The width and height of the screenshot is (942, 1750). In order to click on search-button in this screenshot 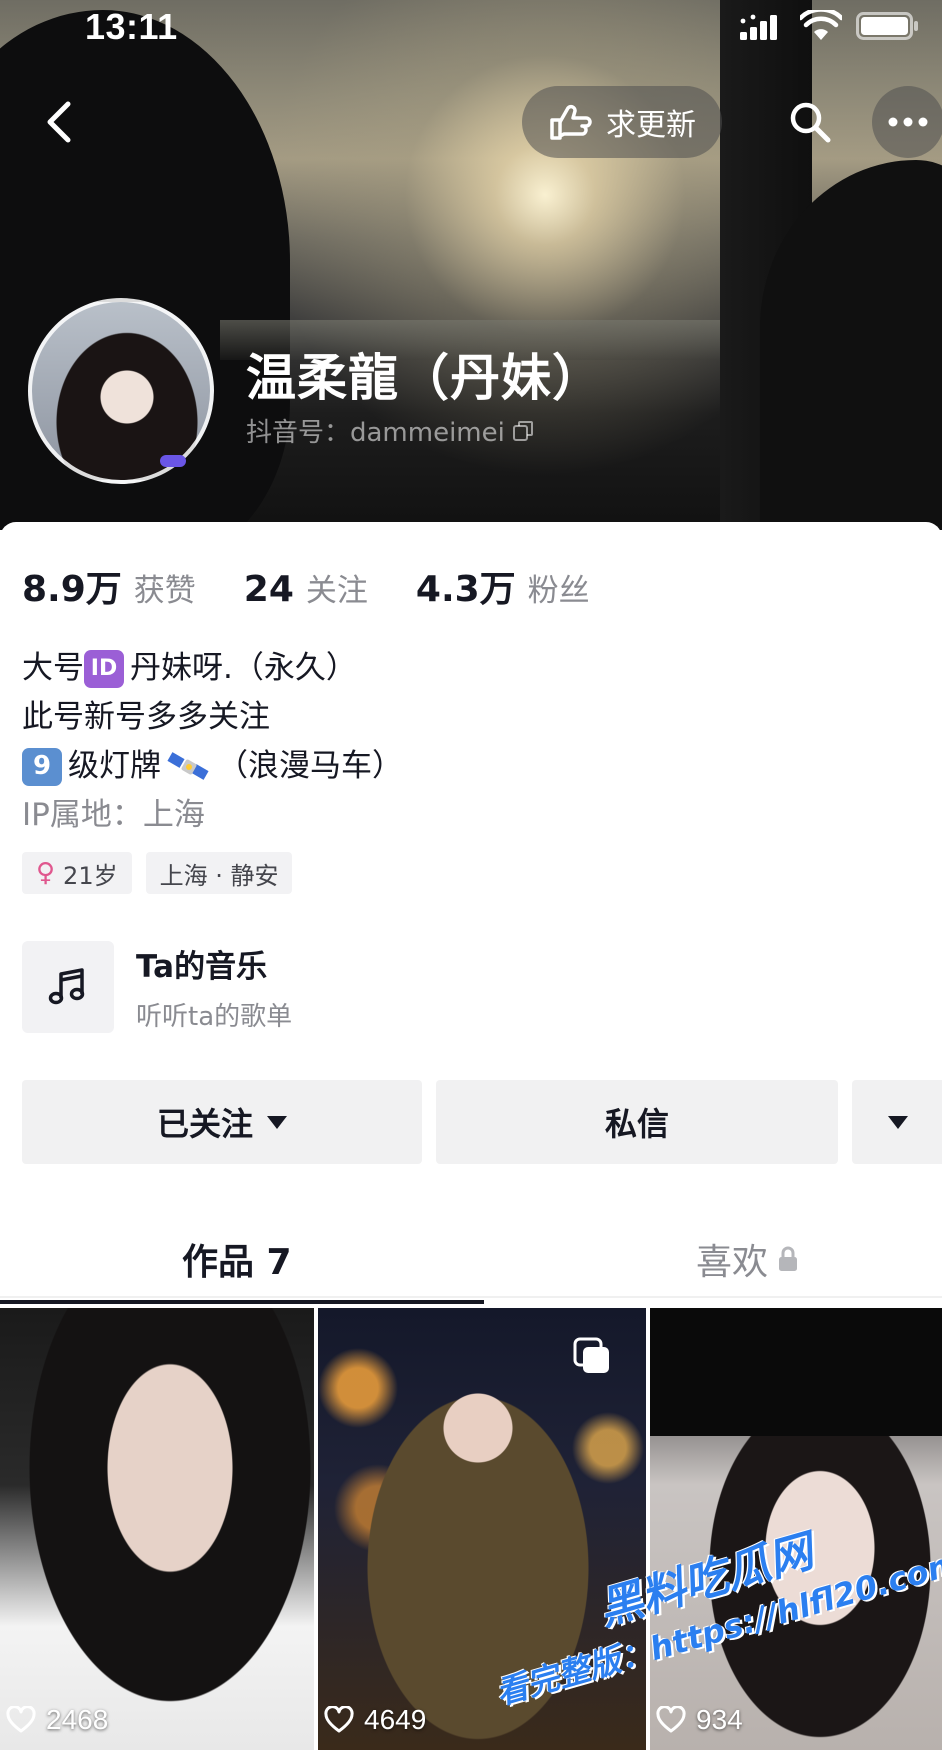, I will do `click(810, 122)`.